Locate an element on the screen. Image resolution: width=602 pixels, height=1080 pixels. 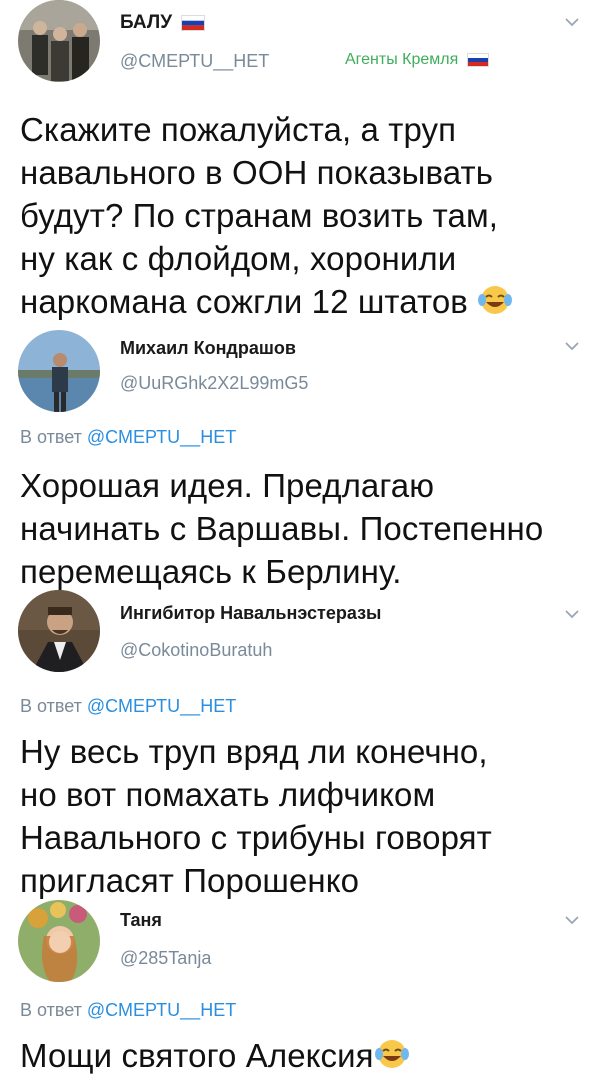
author-handle: @CokotinoBuratuh is located at coordinates (196, 650).